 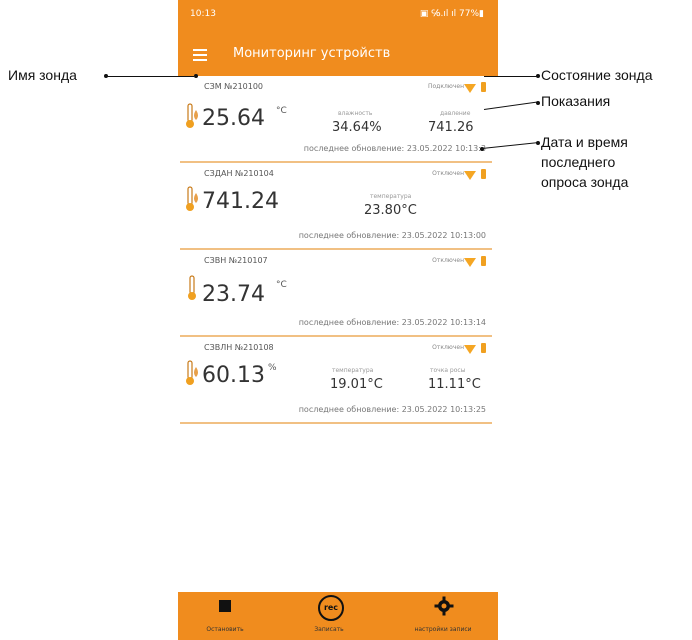 What do you see at coordinates (239, 173) in the screenshot?
I see `probe-name: СЗДАН №210104` at bounding box center [239, 173].